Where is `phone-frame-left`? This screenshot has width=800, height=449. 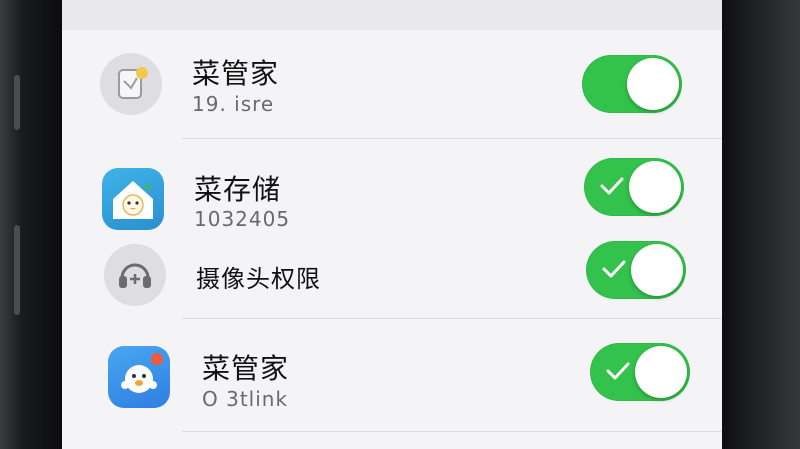 phone-frame-left is located at coordinates (31, 224).